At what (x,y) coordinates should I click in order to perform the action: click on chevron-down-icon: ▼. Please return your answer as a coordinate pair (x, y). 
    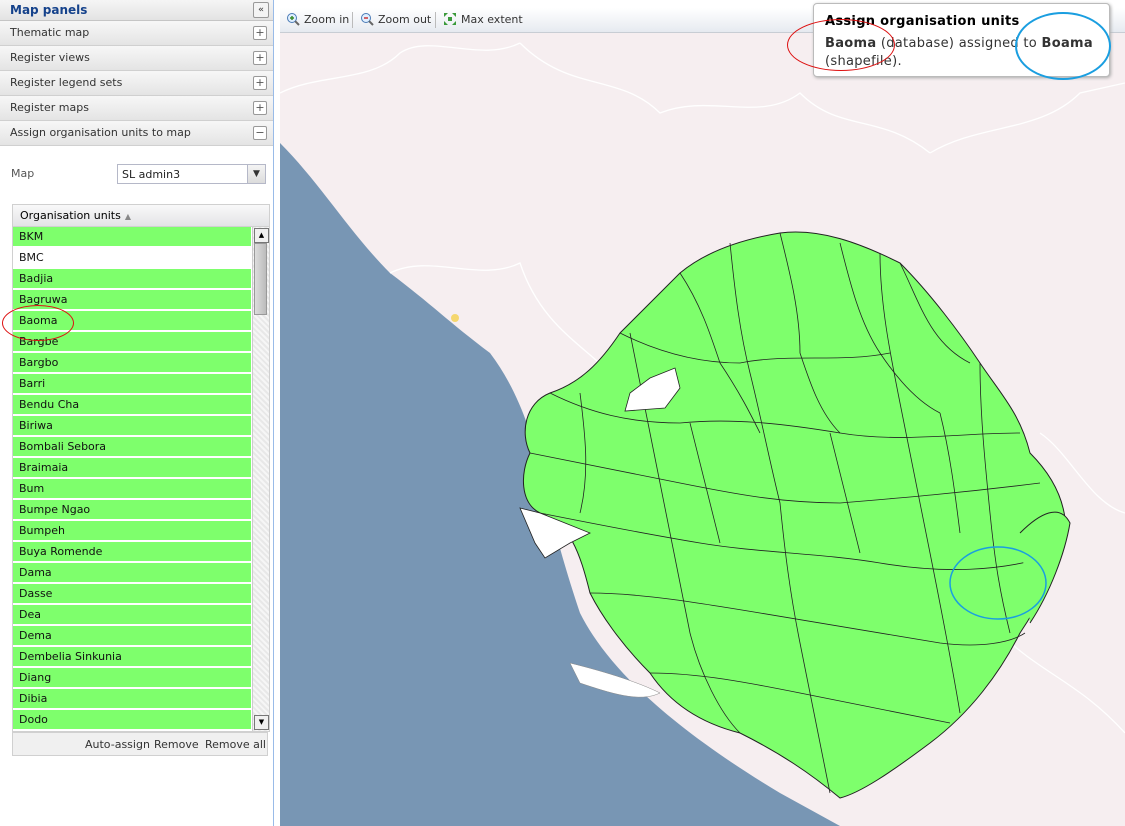
    Looking at the image, I should click on (256, 174).